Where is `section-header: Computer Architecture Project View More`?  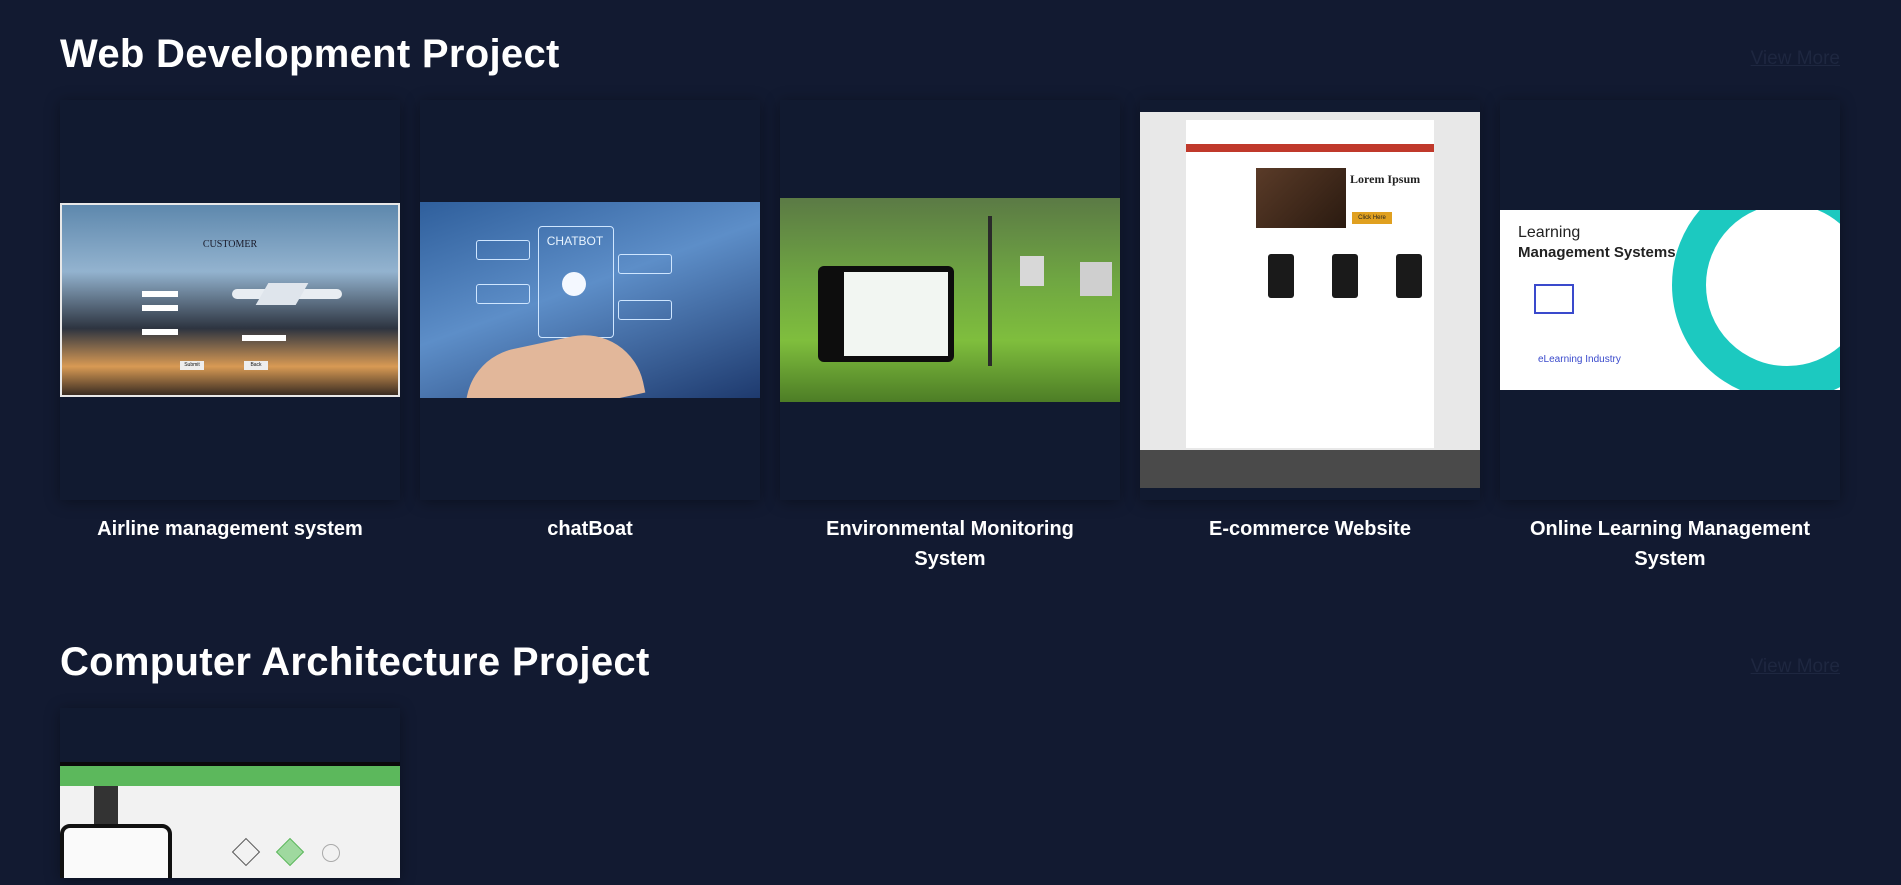 section-header: Computer Architecture Project View More is located at coordinates (950, 663).